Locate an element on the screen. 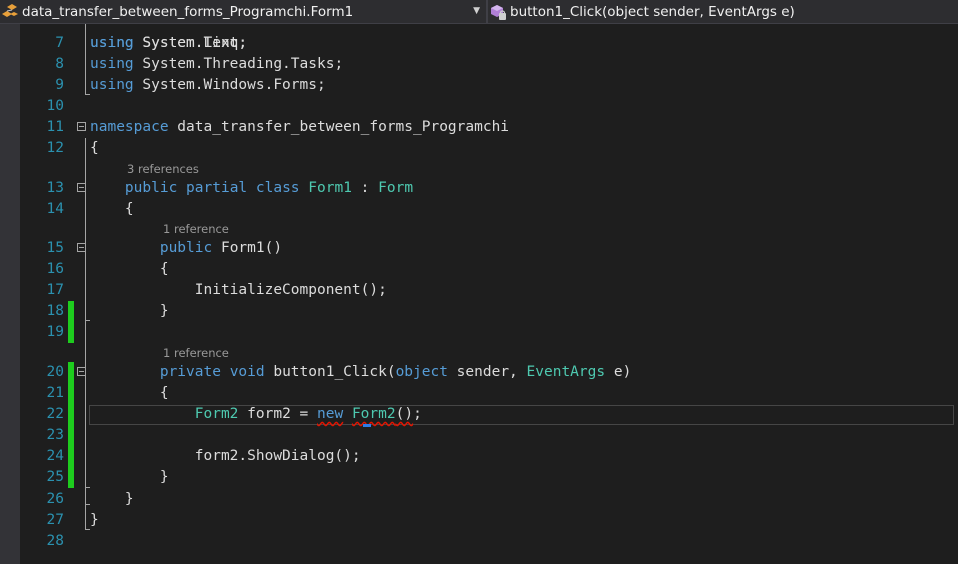 This screenshot has width=958, height=564. code-text: public Form1() is located at coordinates (186, 248).